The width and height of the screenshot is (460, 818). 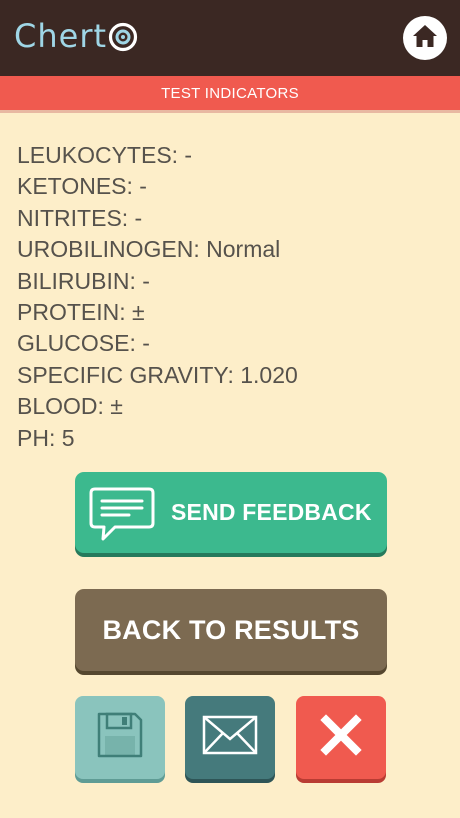 I want to click on save-button, so click(x=120, y=737).